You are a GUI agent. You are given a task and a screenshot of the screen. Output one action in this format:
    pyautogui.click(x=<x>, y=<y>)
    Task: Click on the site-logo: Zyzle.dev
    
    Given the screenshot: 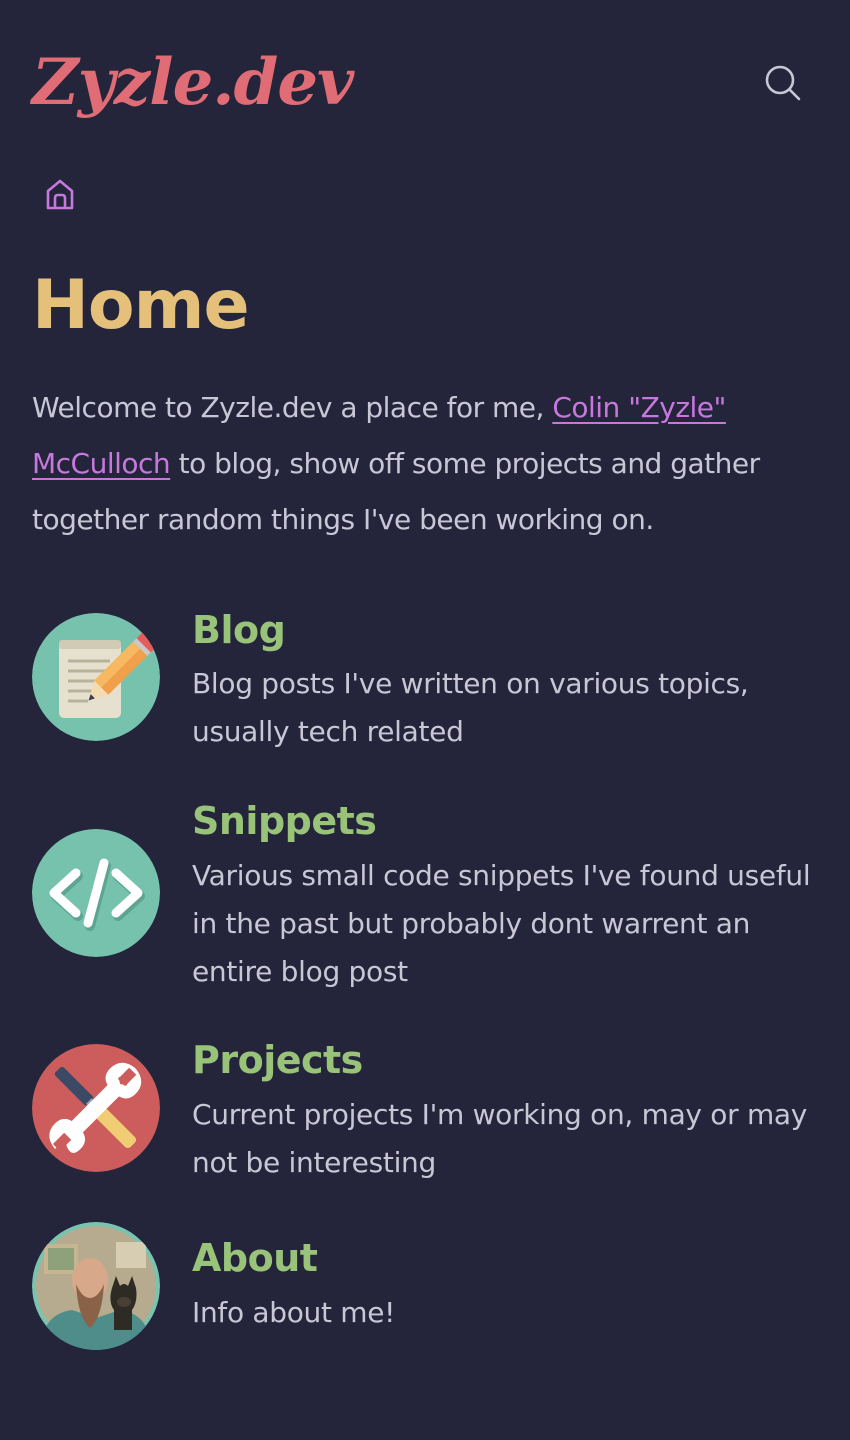 What is the action you would take?
    pyautogui.click(x=193, y=83)
    